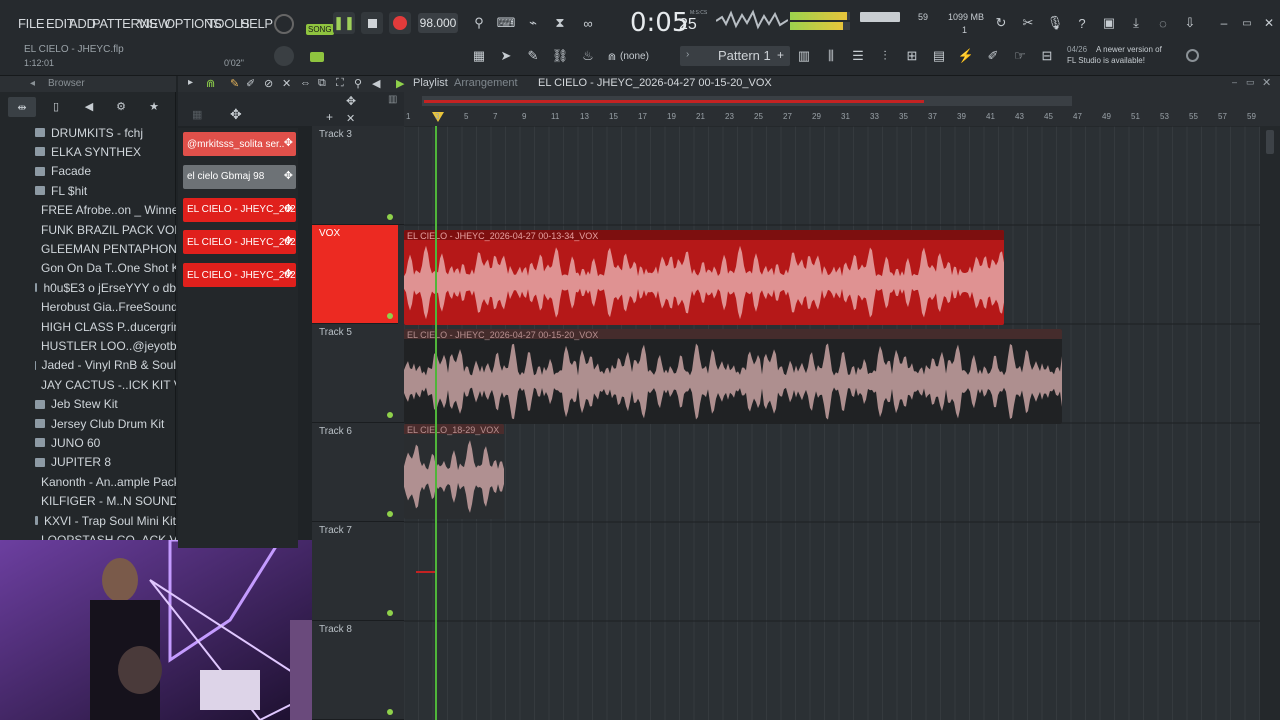  What do you see at coordinates (533, 56) in the screenshot?
I see `pencil-icon: ✎` at bounding box center [533, 56].